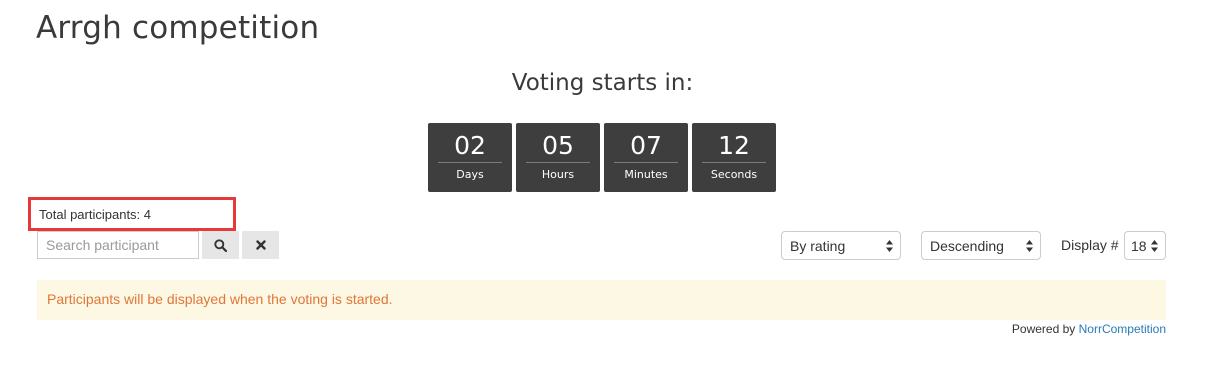 The width and height of the screenshot is (1205, 372). I want to click on countdown-label: Minutes, so click(646, 174).